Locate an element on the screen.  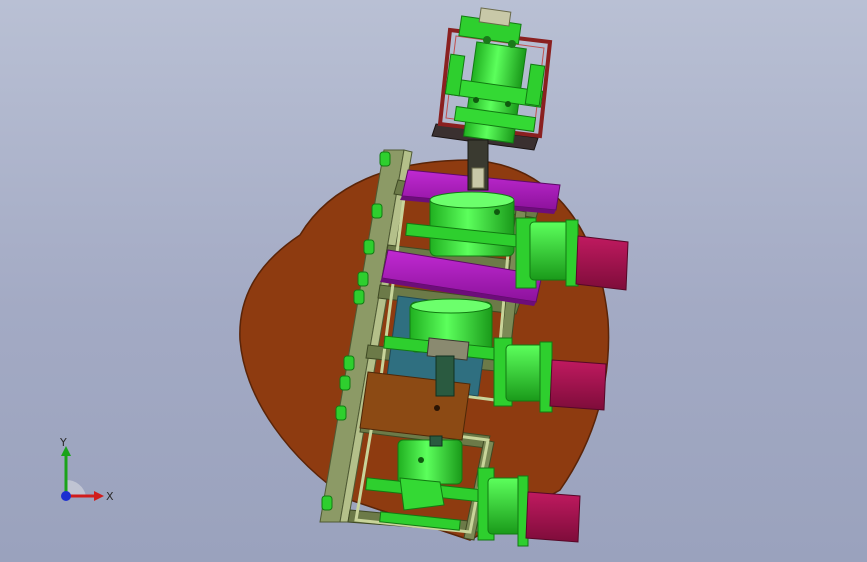
x-axis-label: X is located at coordinates (110, 496).